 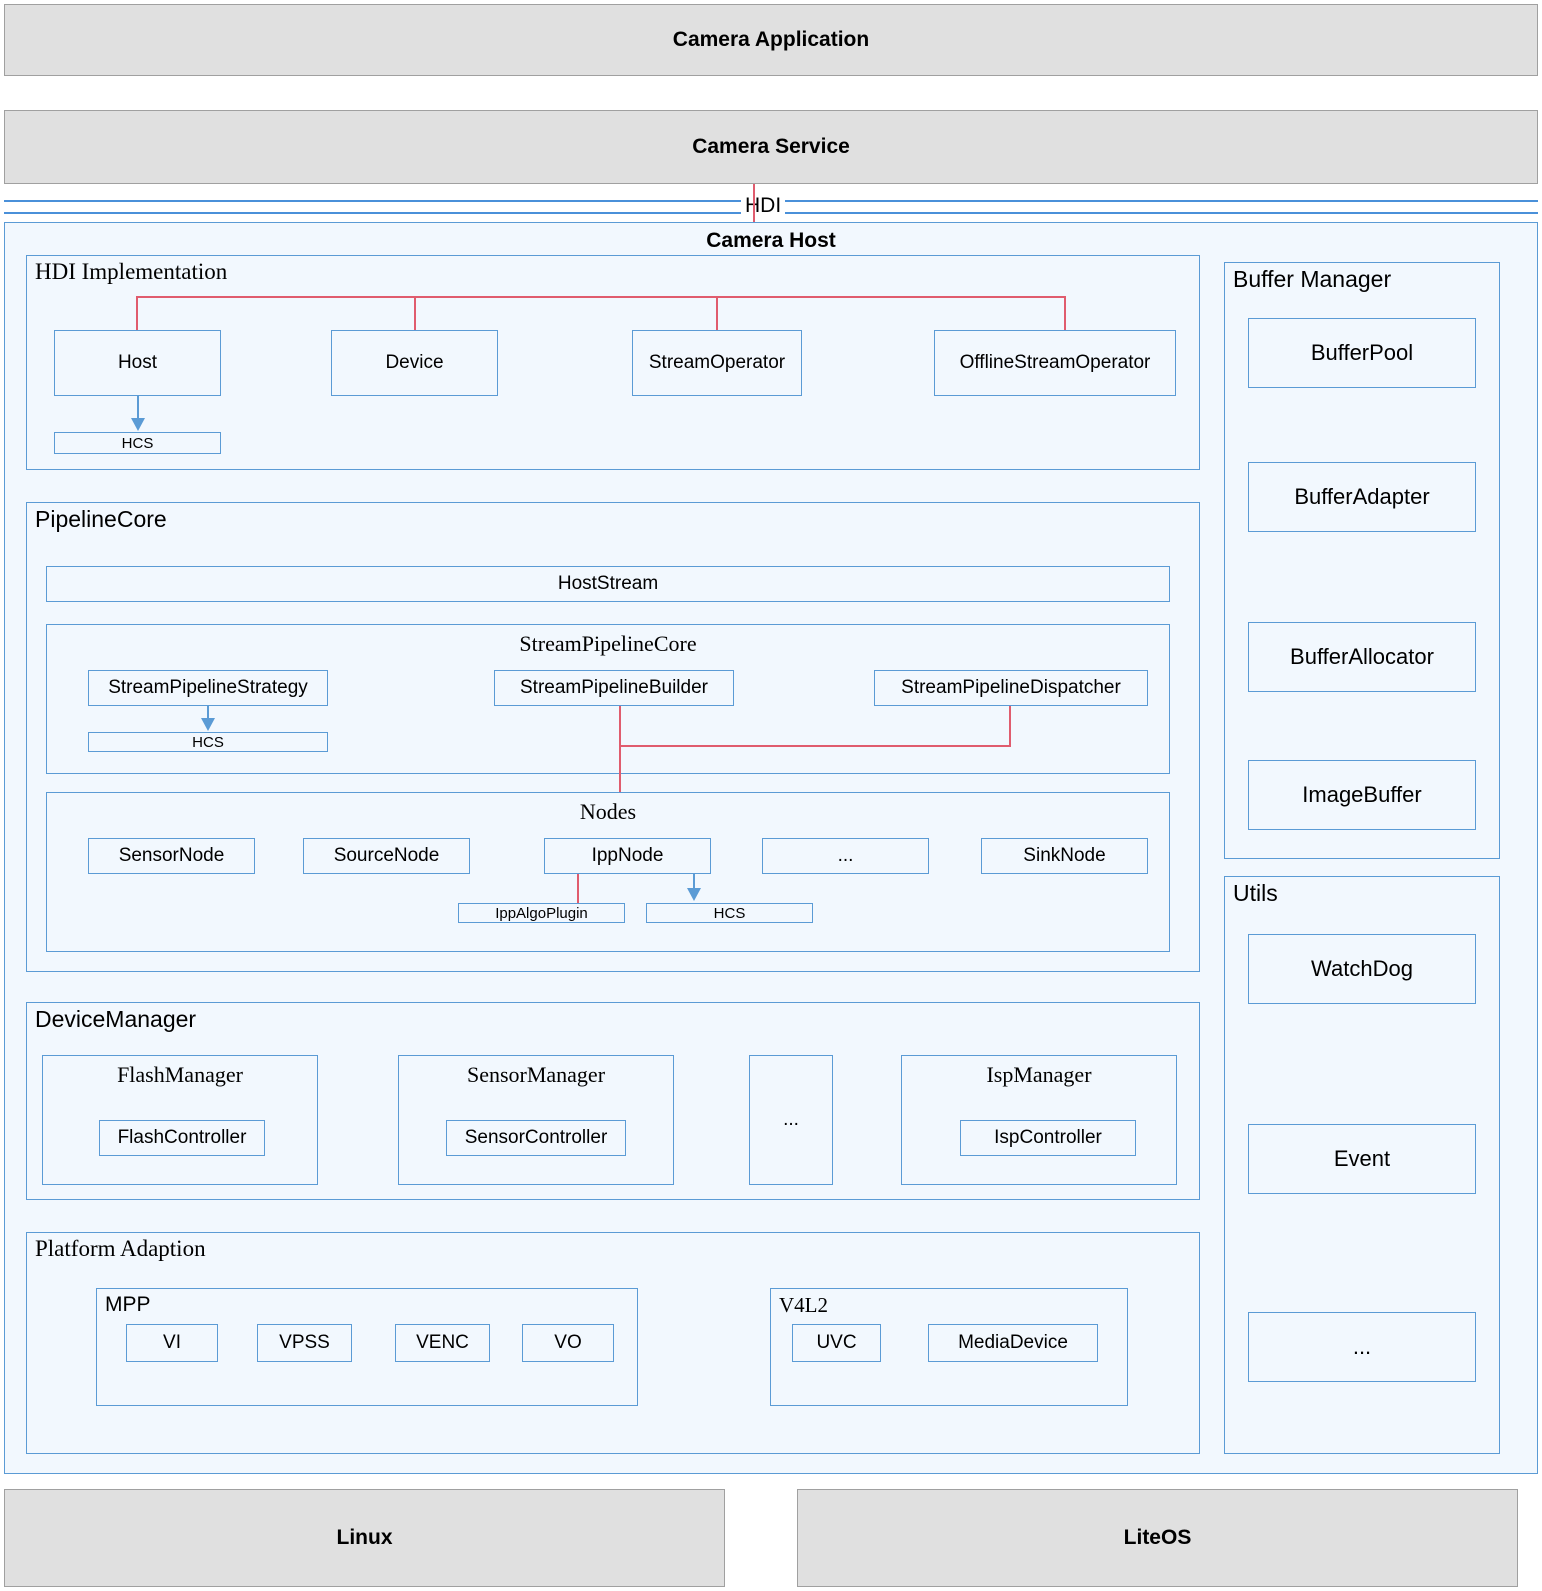 I want to click on node-ipp-algo-plugin-label: IppAlgoPlugin, so click(x=541, y=913).